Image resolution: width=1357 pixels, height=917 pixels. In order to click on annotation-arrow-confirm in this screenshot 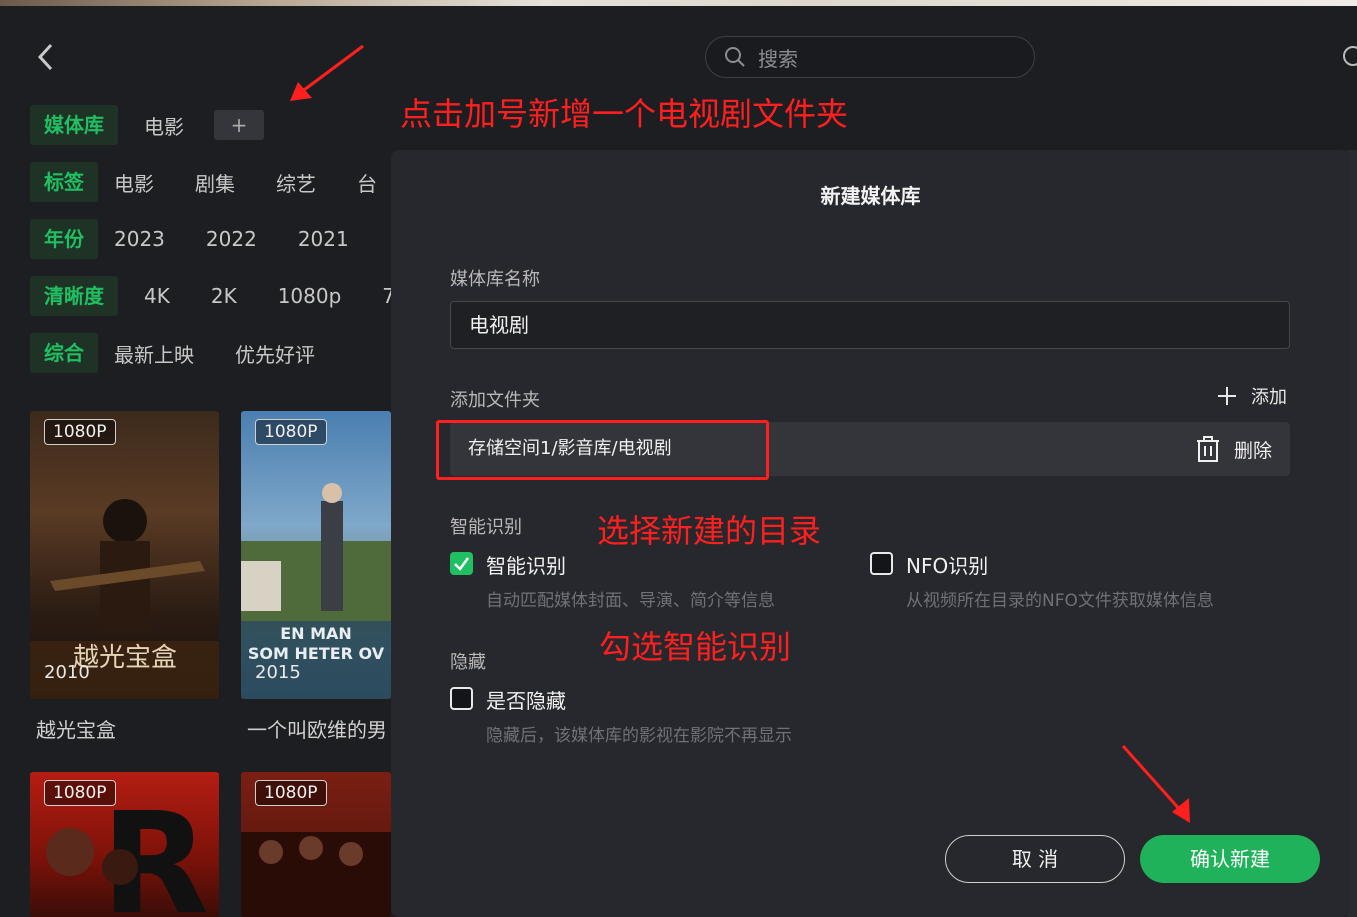, I will do `click(1155, 784)`.